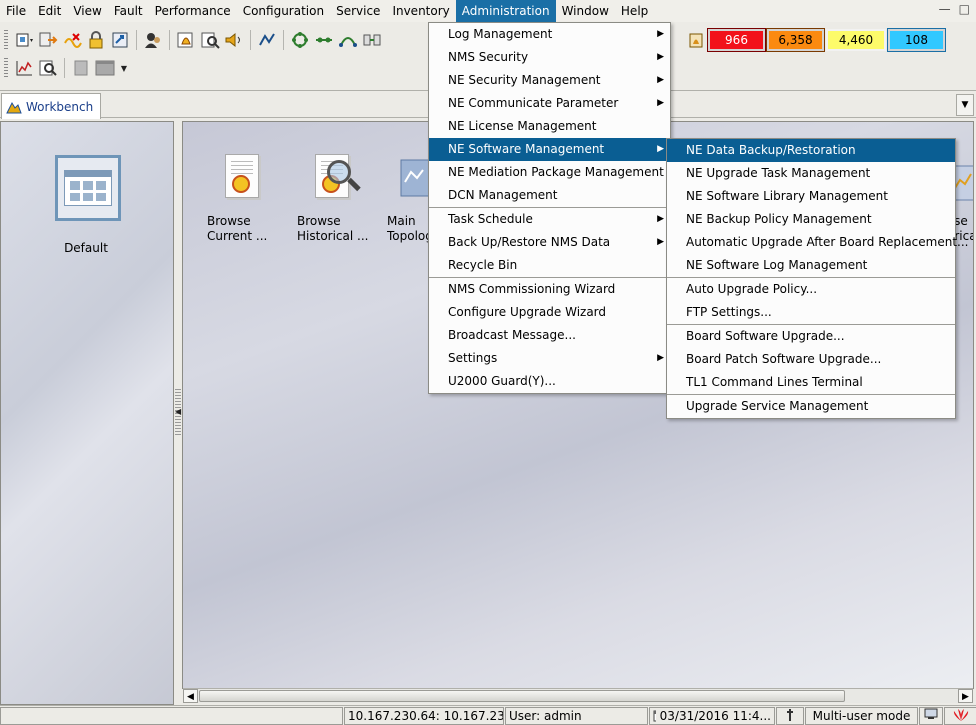 The height and width of the screenshot is (725, 976). What do you see at coordinates (549, 126) in the screenshot?
I see `menu-item-ne-license-management: NE License Management` at bounding box center [549, 126].